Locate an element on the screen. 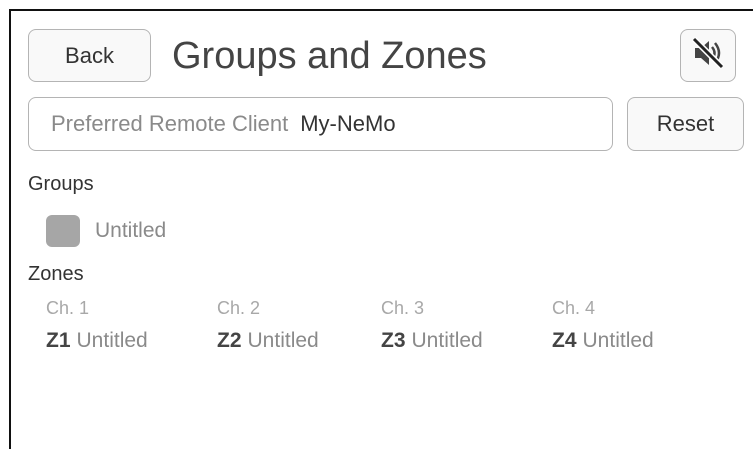 Image resolution: width=753 pixels, height=449 pixels. zone-id: Z4 is located at coordinates (564, 340).